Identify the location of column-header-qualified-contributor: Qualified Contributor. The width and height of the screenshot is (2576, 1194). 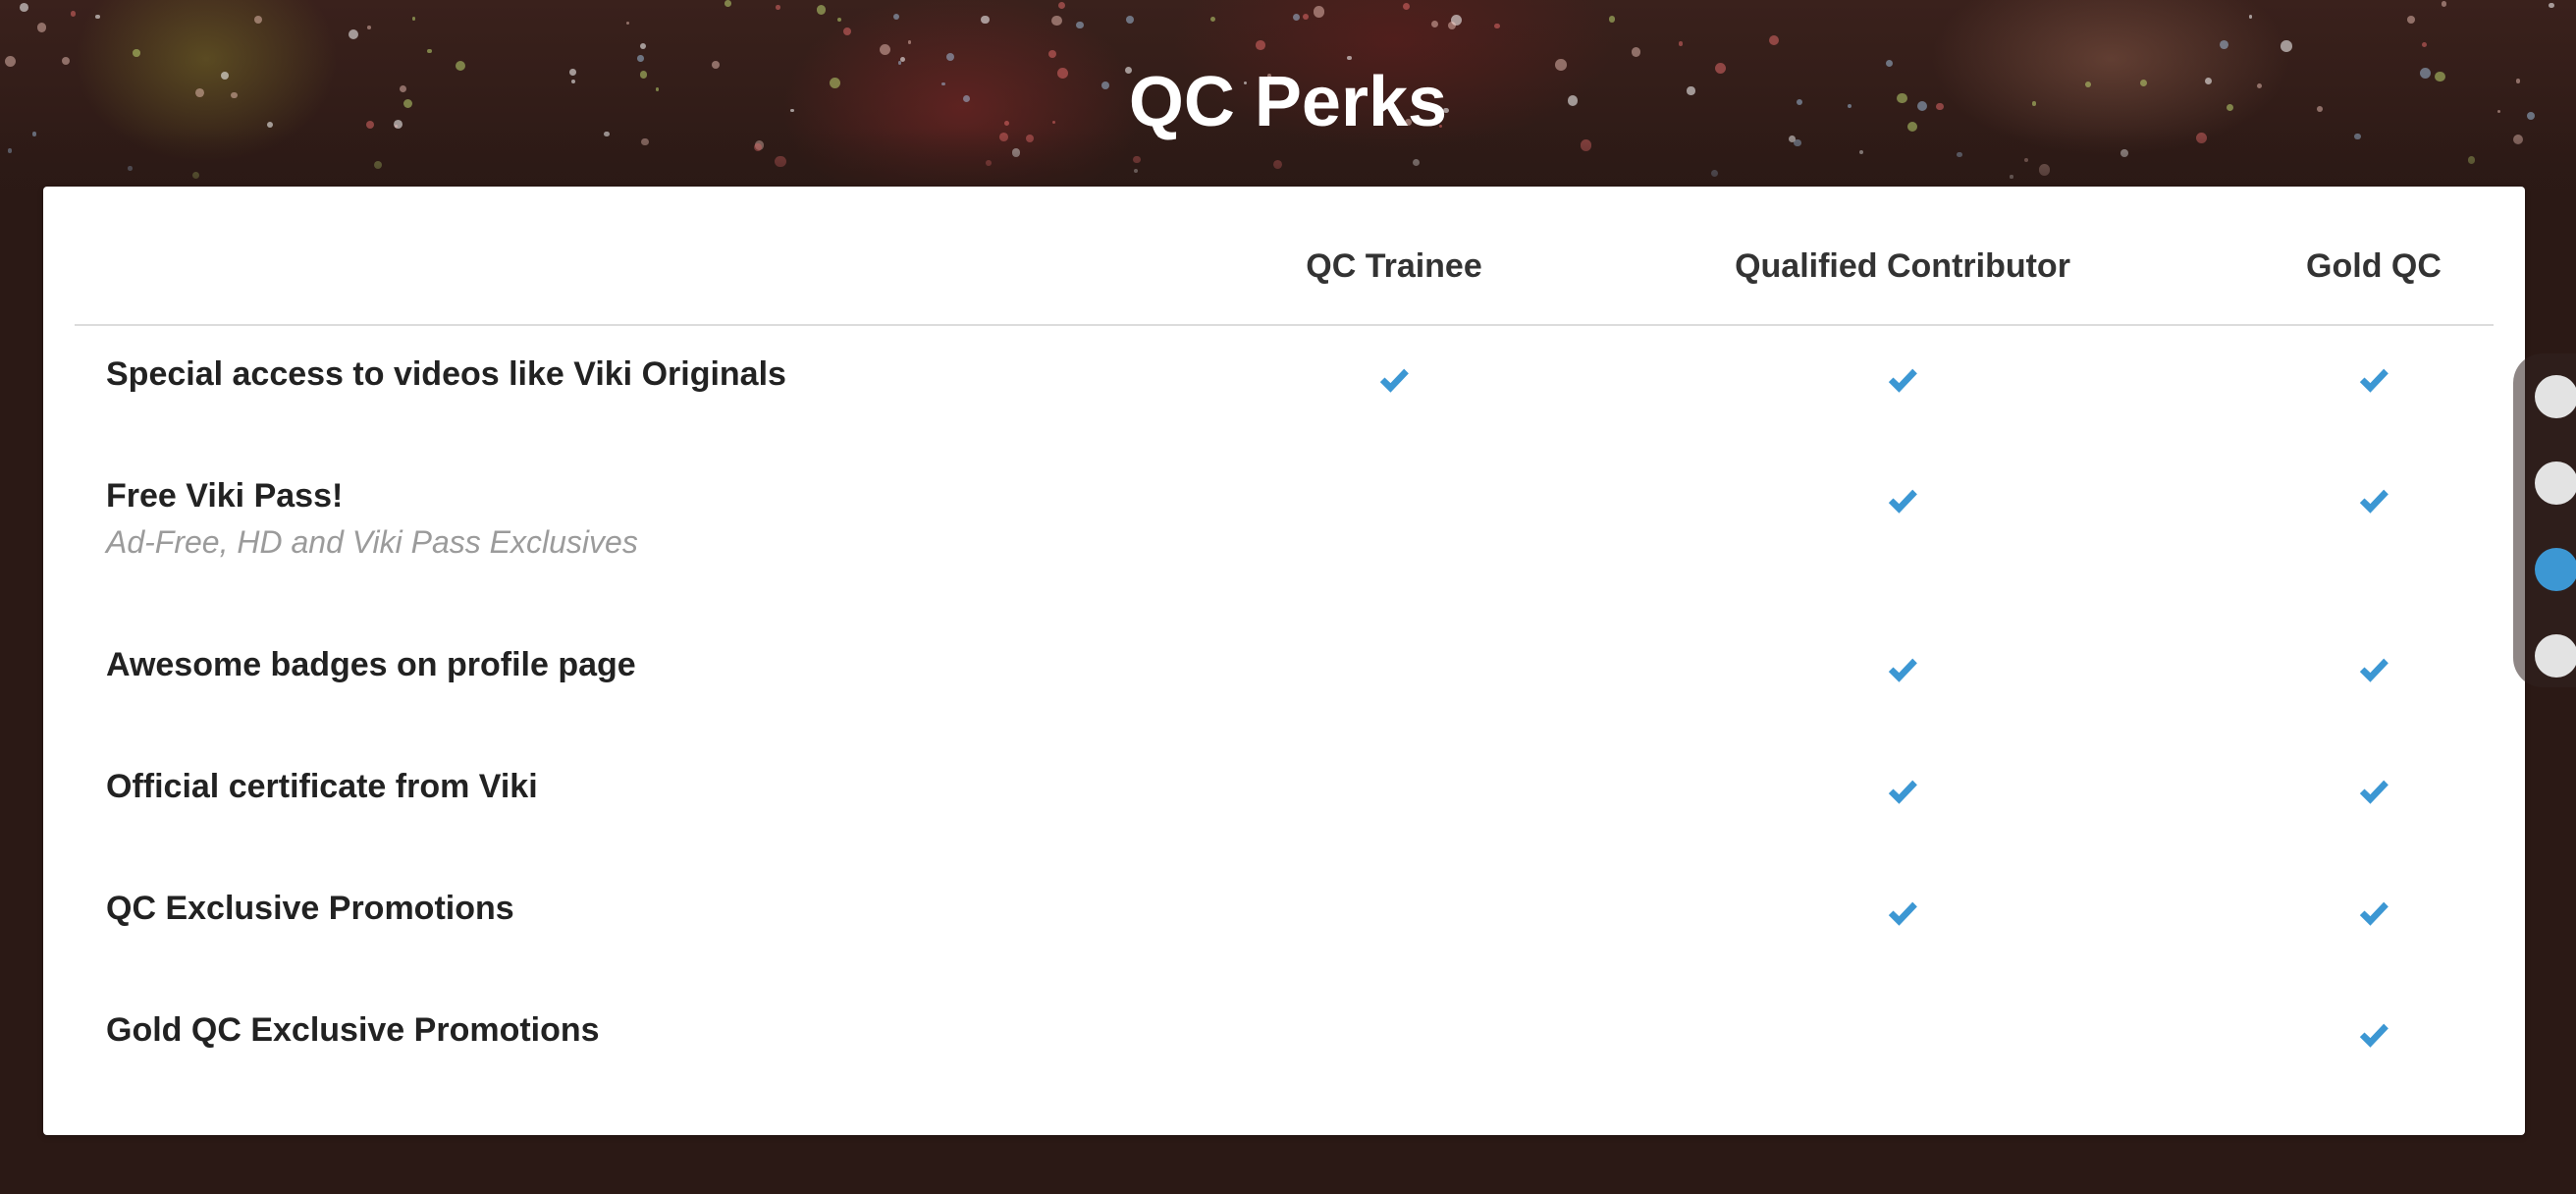
(1902, 266).